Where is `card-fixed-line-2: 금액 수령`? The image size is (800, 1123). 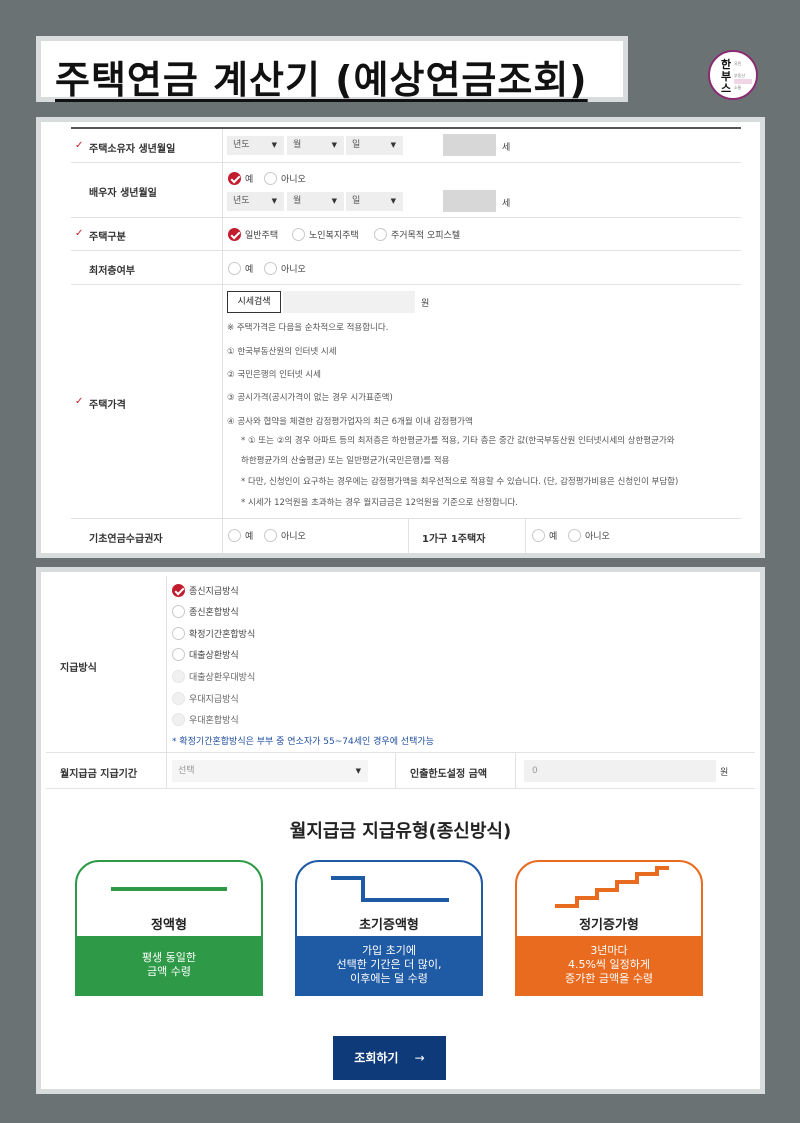 card-fixed-line-2: 금액 수령 is located at coordinates (169, 971).